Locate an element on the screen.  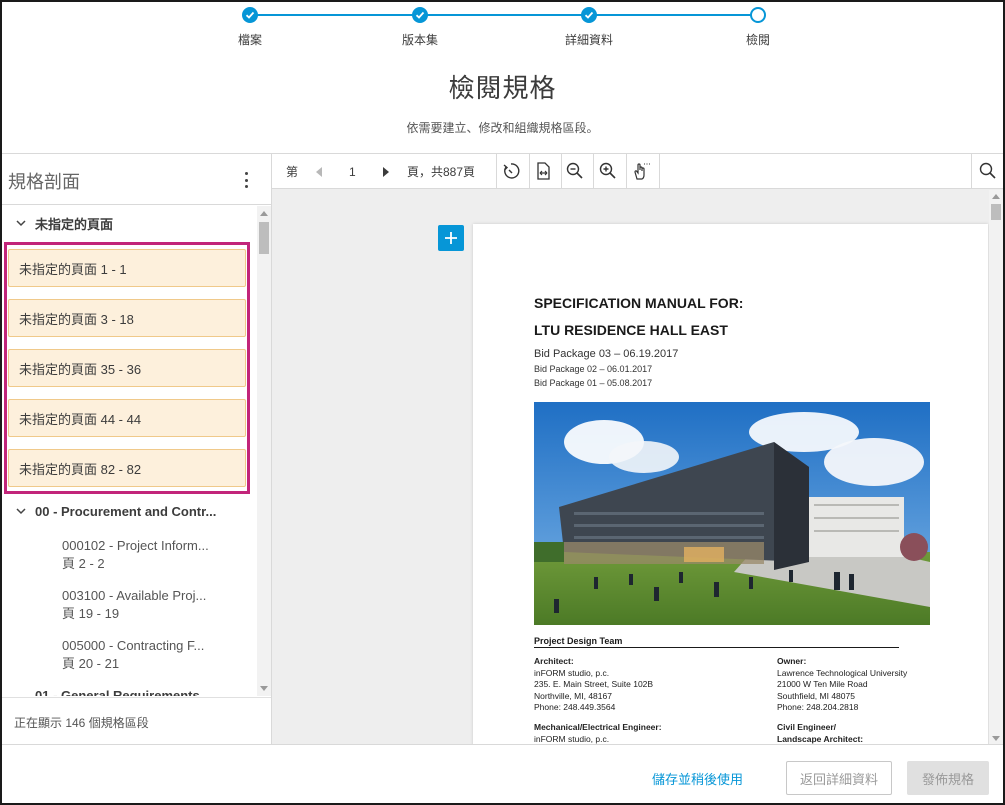
viewer-toolbar: 第 1 頁，共887頁 is located at coordinates (637, 171).